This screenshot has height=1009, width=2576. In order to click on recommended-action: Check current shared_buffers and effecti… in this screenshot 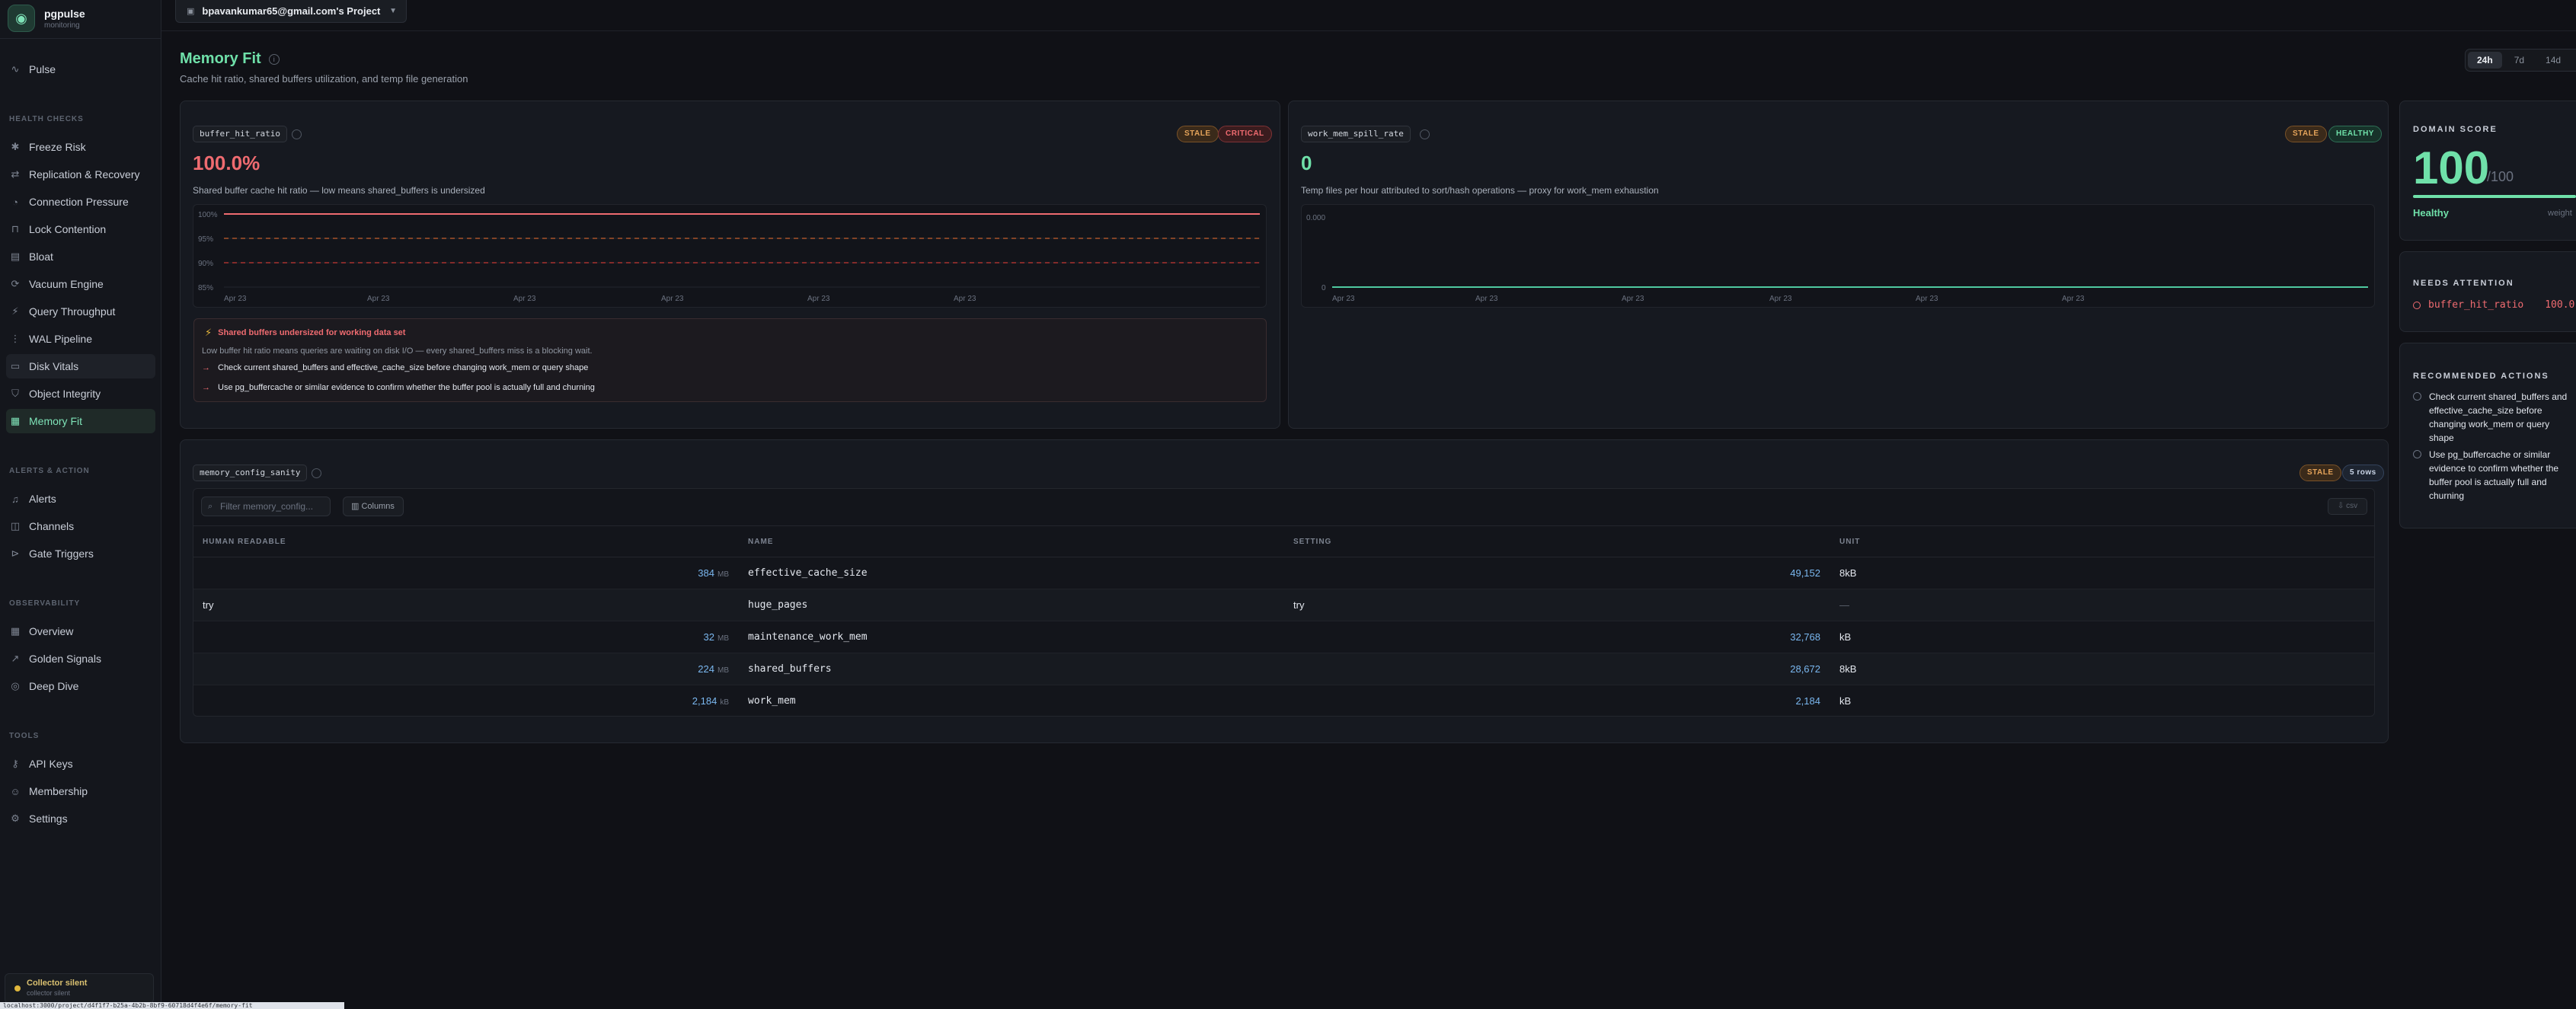, I will do `click(2494, 417)`.